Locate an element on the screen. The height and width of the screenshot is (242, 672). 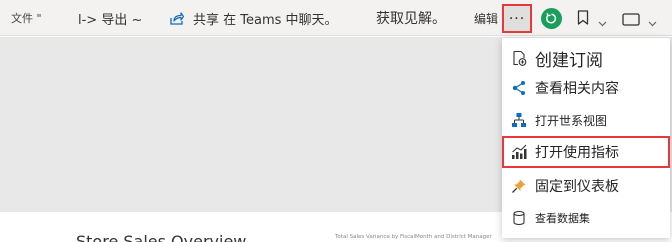
menu-item-usage-metrics: 打开使用指标 is located at coordinates (586, 152).